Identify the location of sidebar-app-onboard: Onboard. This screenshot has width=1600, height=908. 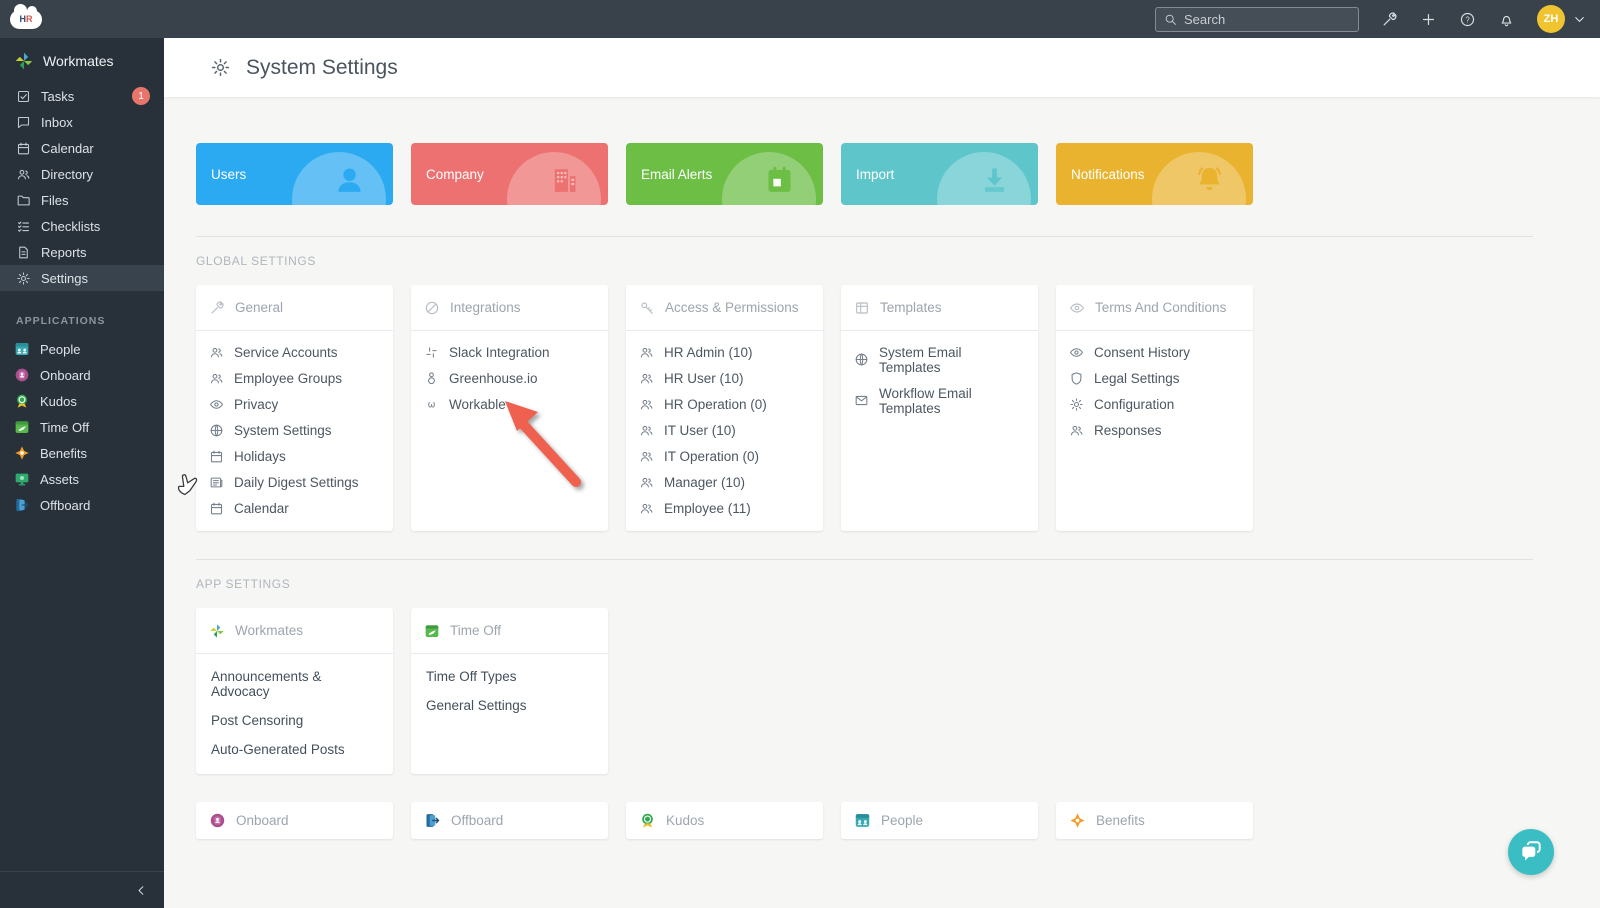
(82, 375).